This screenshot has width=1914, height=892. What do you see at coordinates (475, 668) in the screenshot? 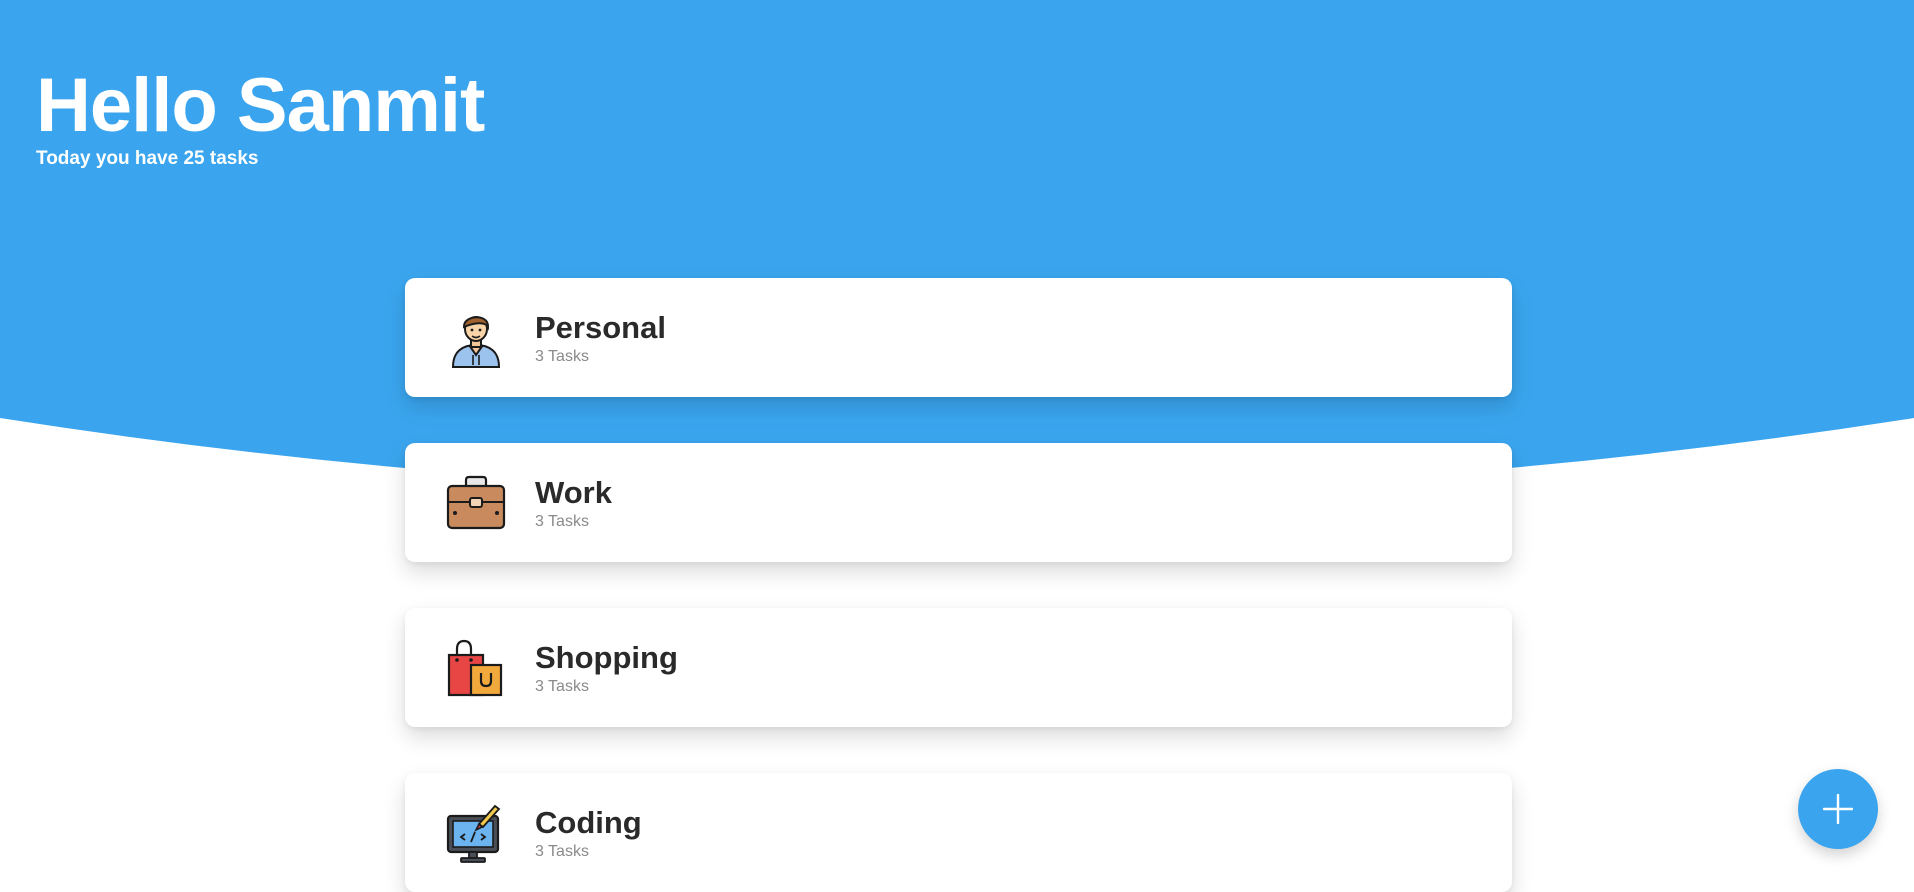
I see `shopping-bags-icon` at bounding box center [475, 668].